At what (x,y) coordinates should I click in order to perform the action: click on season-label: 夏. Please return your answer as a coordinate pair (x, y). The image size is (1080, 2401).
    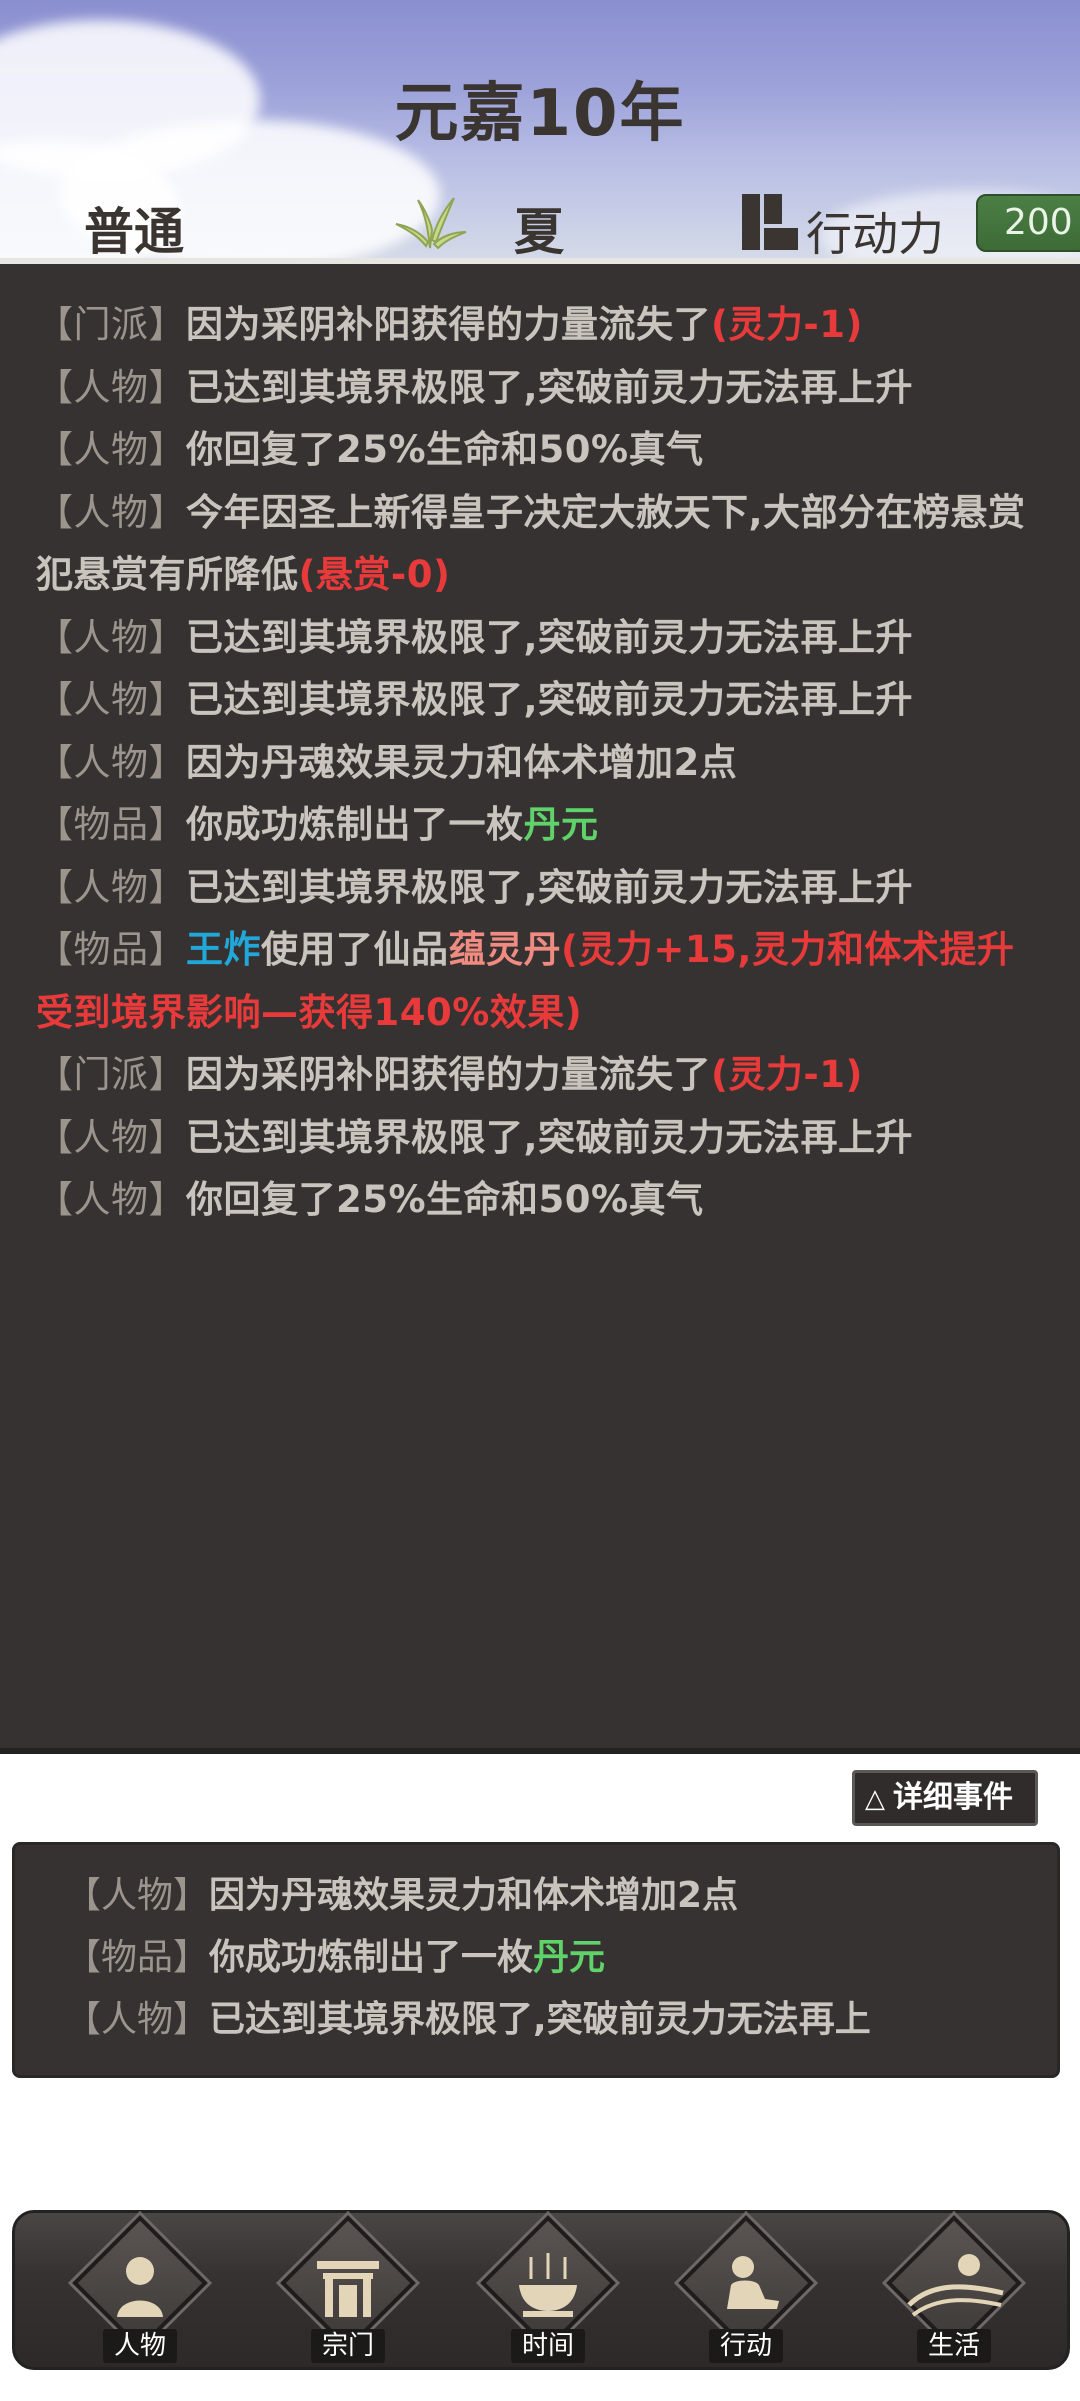
    Looking at the image, I should click on (539, 232).